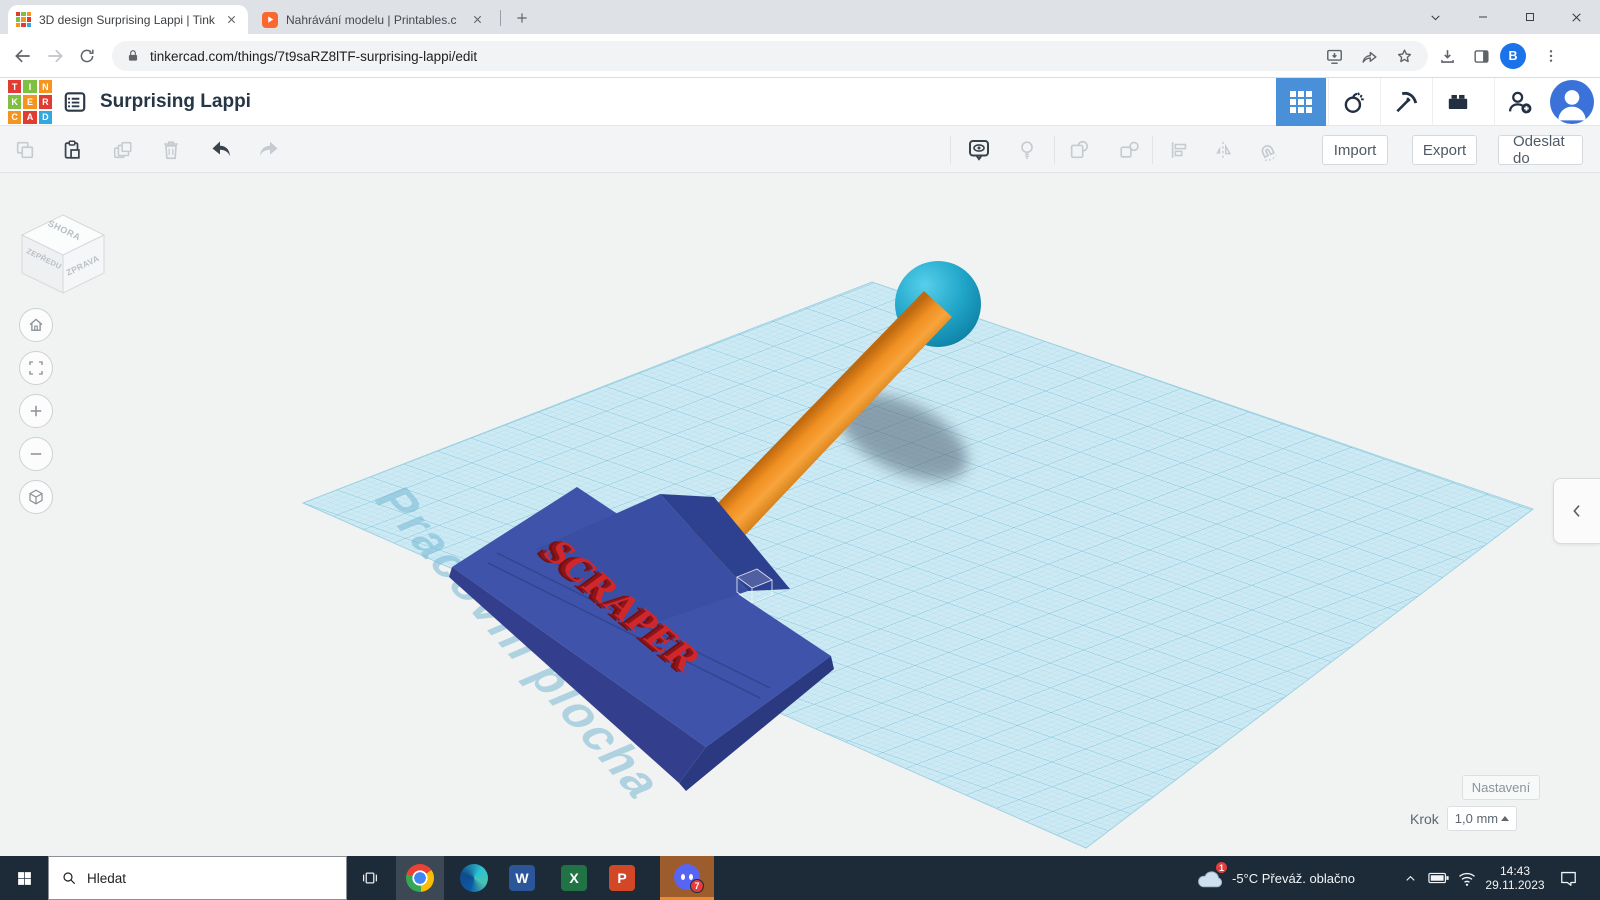 This screenshot has height=900, width=1600. Describe the element at coordinates (1405, 102) in the screenshot. I see `minecraft-export-button` at that location.